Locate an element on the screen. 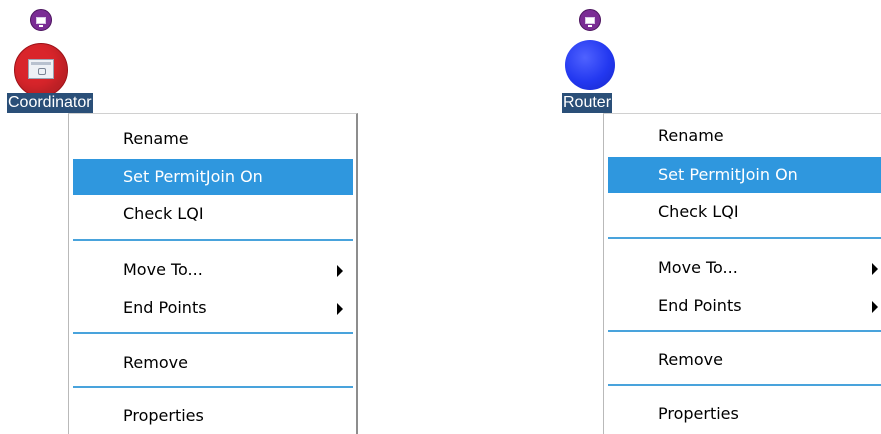  router-label: Router is located at coordinates (587, 103).